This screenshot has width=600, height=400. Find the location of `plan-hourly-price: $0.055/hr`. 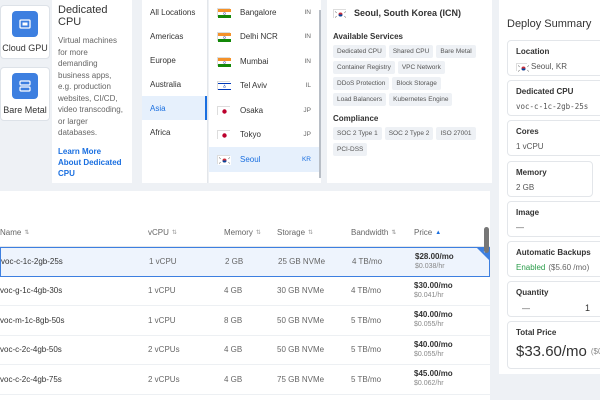

plan-hourly-price: $0.055/hr is located at coordinates (429, 354).